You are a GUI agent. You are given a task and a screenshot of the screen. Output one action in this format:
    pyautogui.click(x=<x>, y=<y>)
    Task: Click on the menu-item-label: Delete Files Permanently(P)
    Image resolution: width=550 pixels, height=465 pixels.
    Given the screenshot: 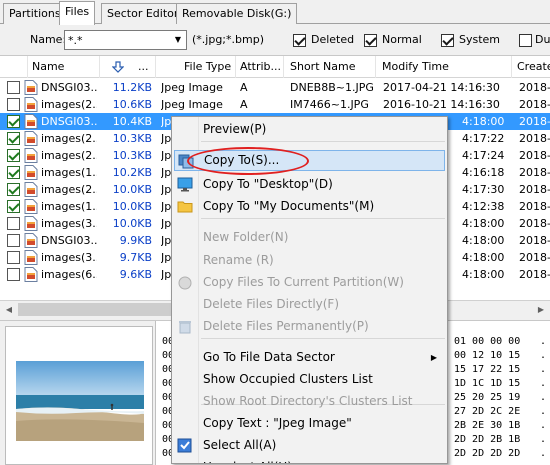 What is the action you would take?
    pyautogui.click(x=286, y=326)
    